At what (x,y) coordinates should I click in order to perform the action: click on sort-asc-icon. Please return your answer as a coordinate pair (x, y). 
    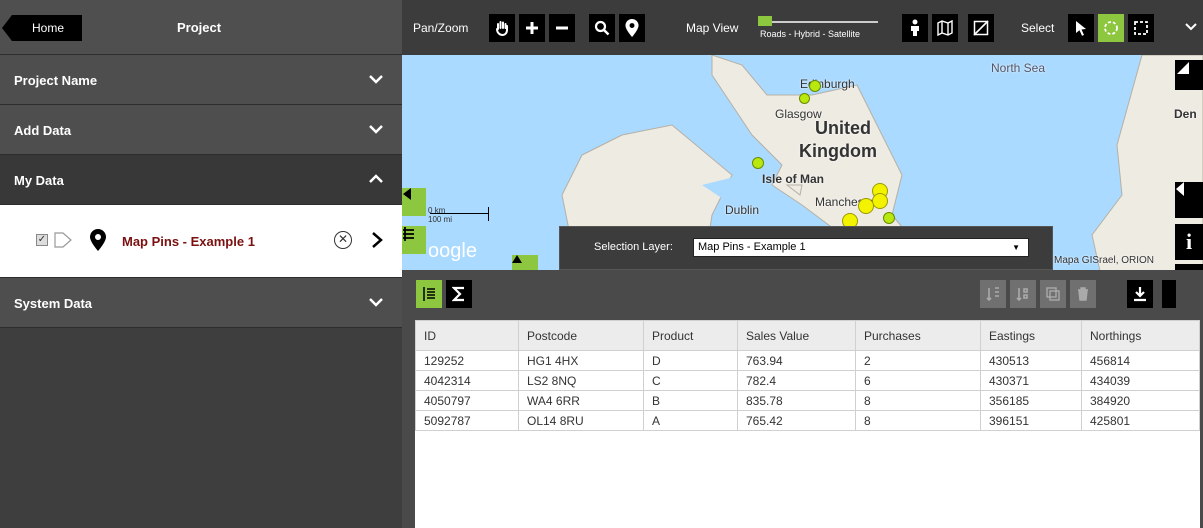
    Looking at the image, I should click on (993, 294).